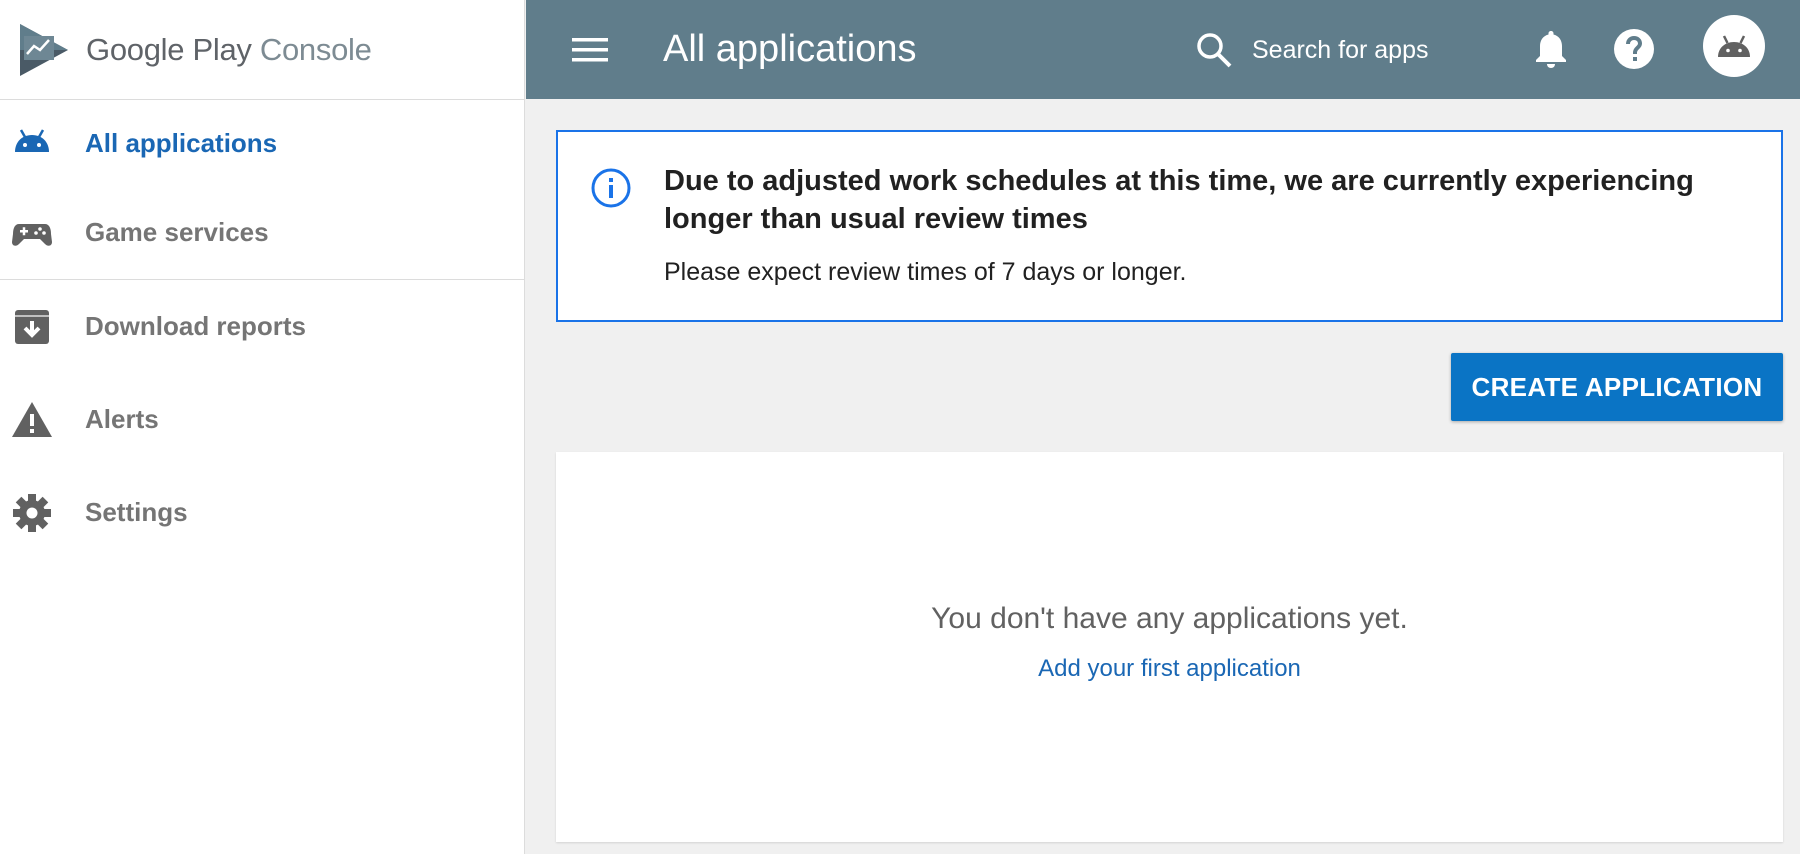 The width and height of the screenshot is (1800, 854). What do you see at coordinates (611, 188) in the screenshot?
I see `info-icon` at bounding box center [611, 188].